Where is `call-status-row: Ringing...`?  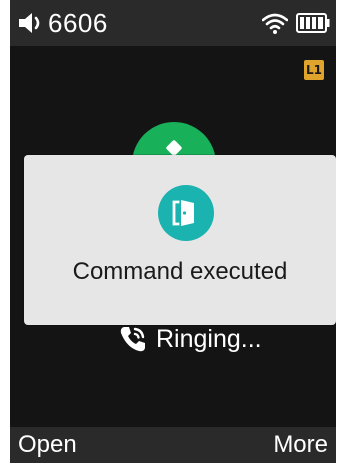 call-status-row: Ringing... is located at coordinates (190, 339).